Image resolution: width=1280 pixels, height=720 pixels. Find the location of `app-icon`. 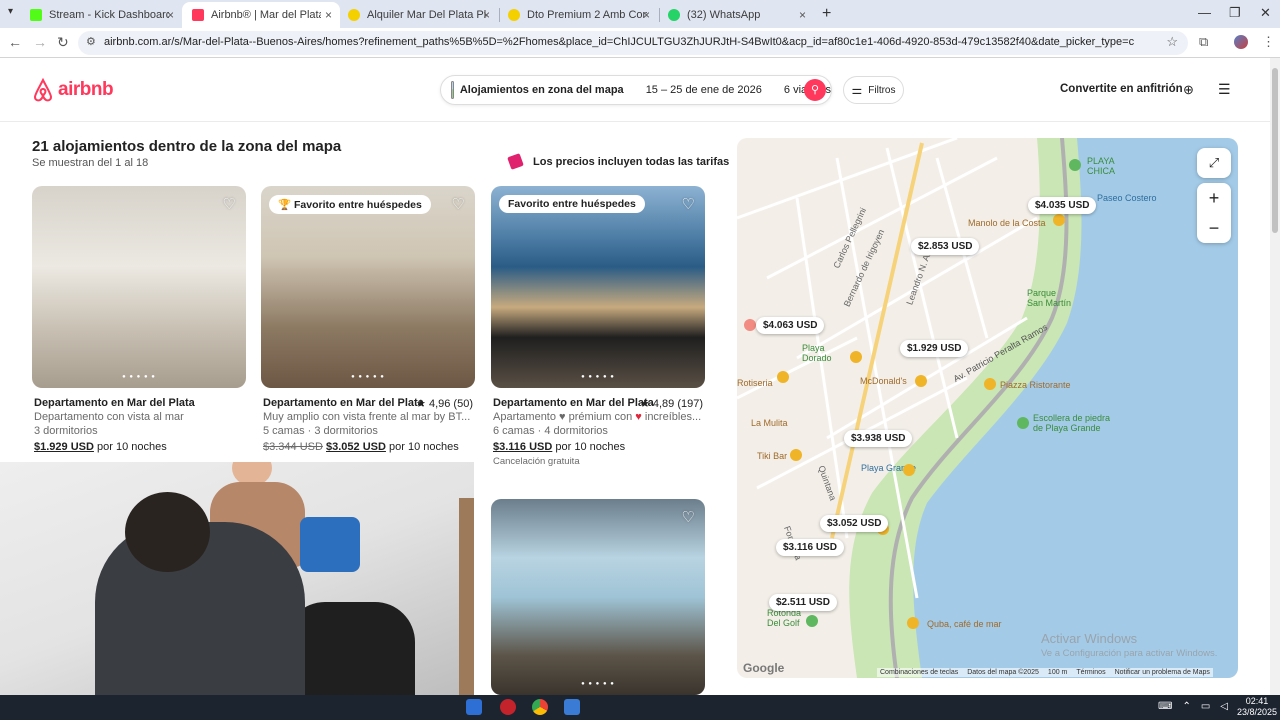

app-icon is located at coordinates (474, 707).